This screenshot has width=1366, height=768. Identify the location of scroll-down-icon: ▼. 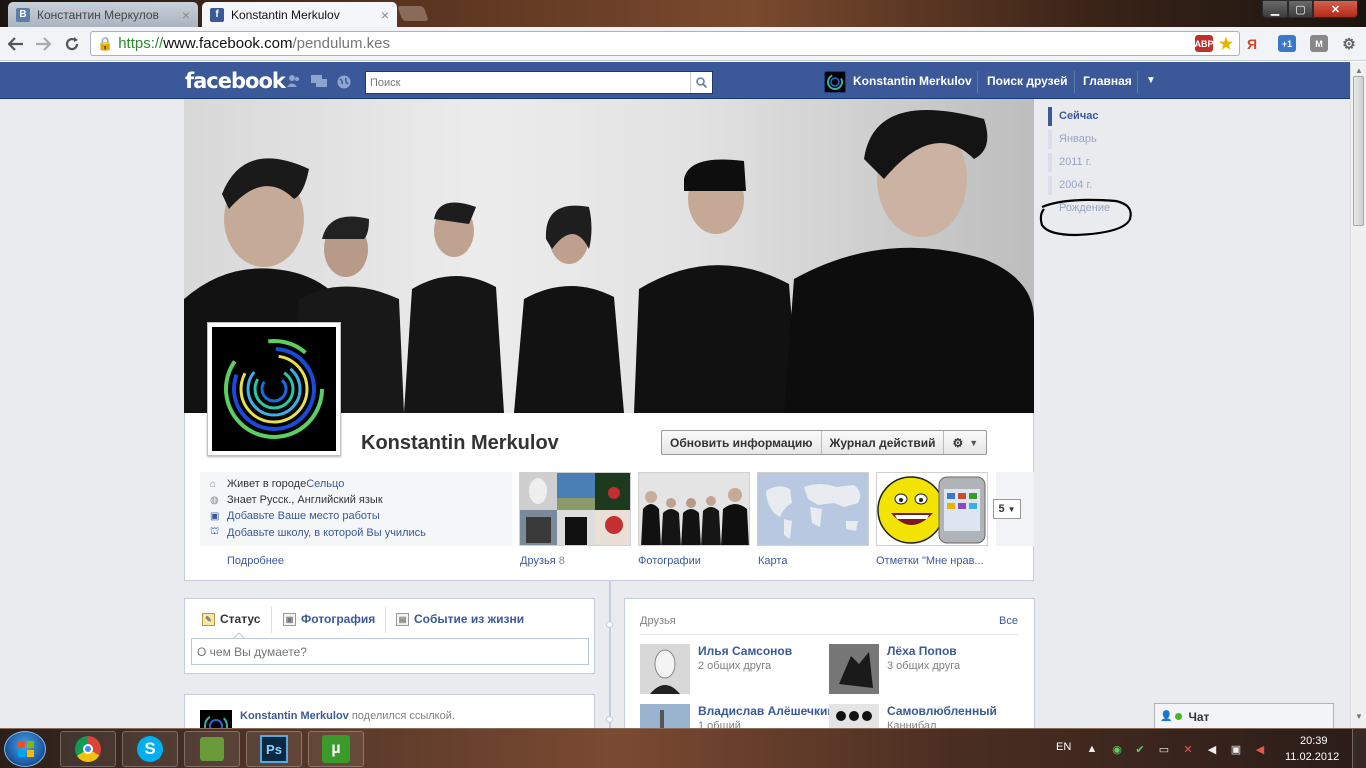
(1359, 716).